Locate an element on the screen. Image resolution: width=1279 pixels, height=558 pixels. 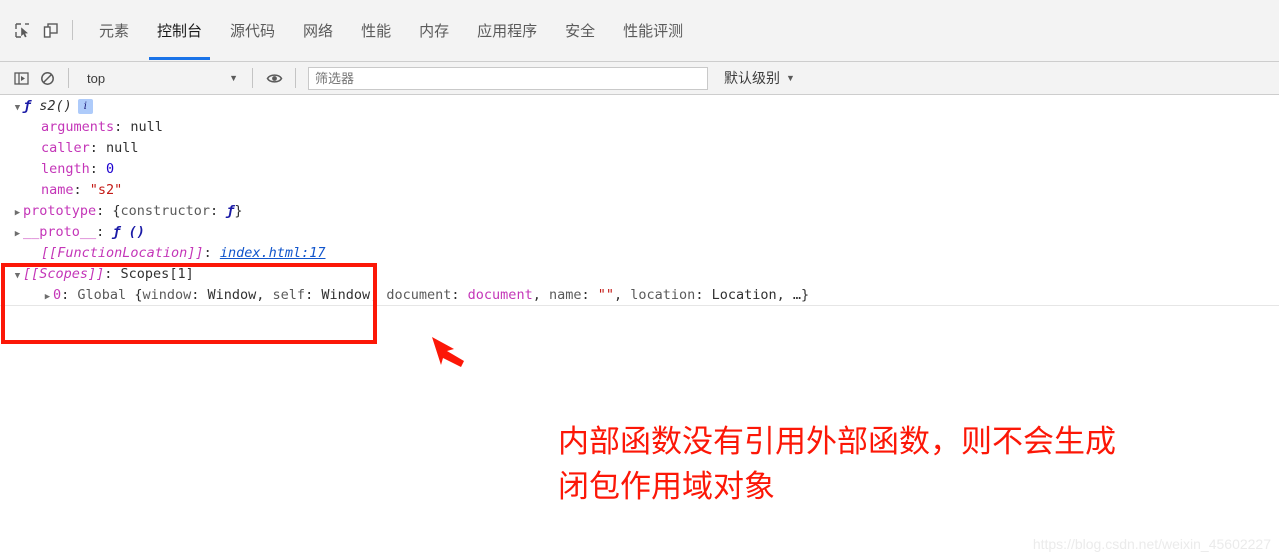
tab-label: 安全 is located at coordinates (580, 31).